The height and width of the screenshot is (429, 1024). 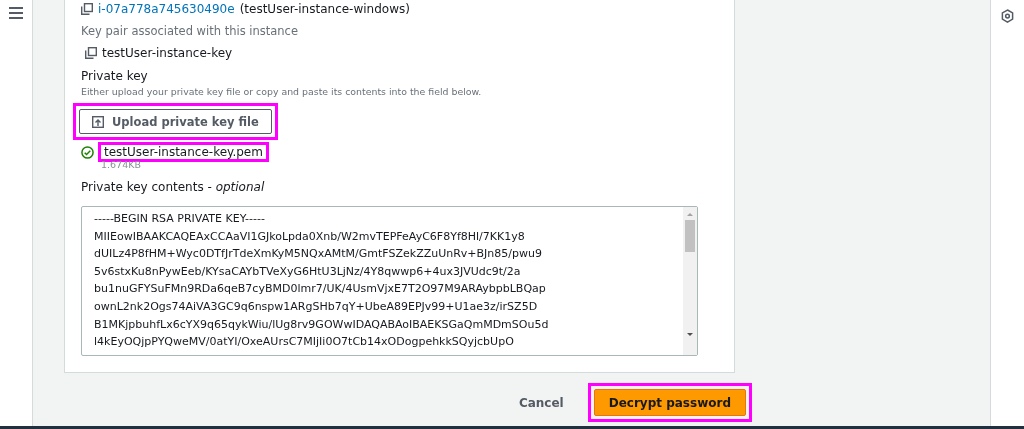 What do you see at coordinates (324, 9) in the screenshot?
I see `instance-name: (testUser-instance-windows)` at bounding box center [324, 9].